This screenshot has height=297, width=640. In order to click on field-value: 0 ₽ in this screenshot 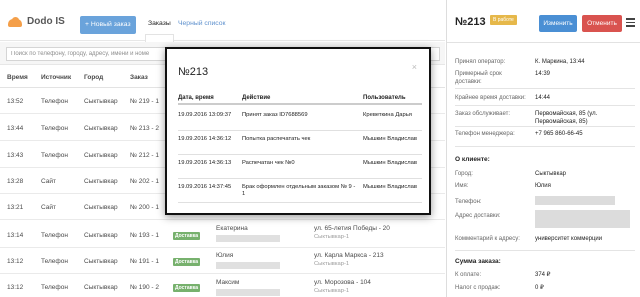, I will do `click(539, 288)`.